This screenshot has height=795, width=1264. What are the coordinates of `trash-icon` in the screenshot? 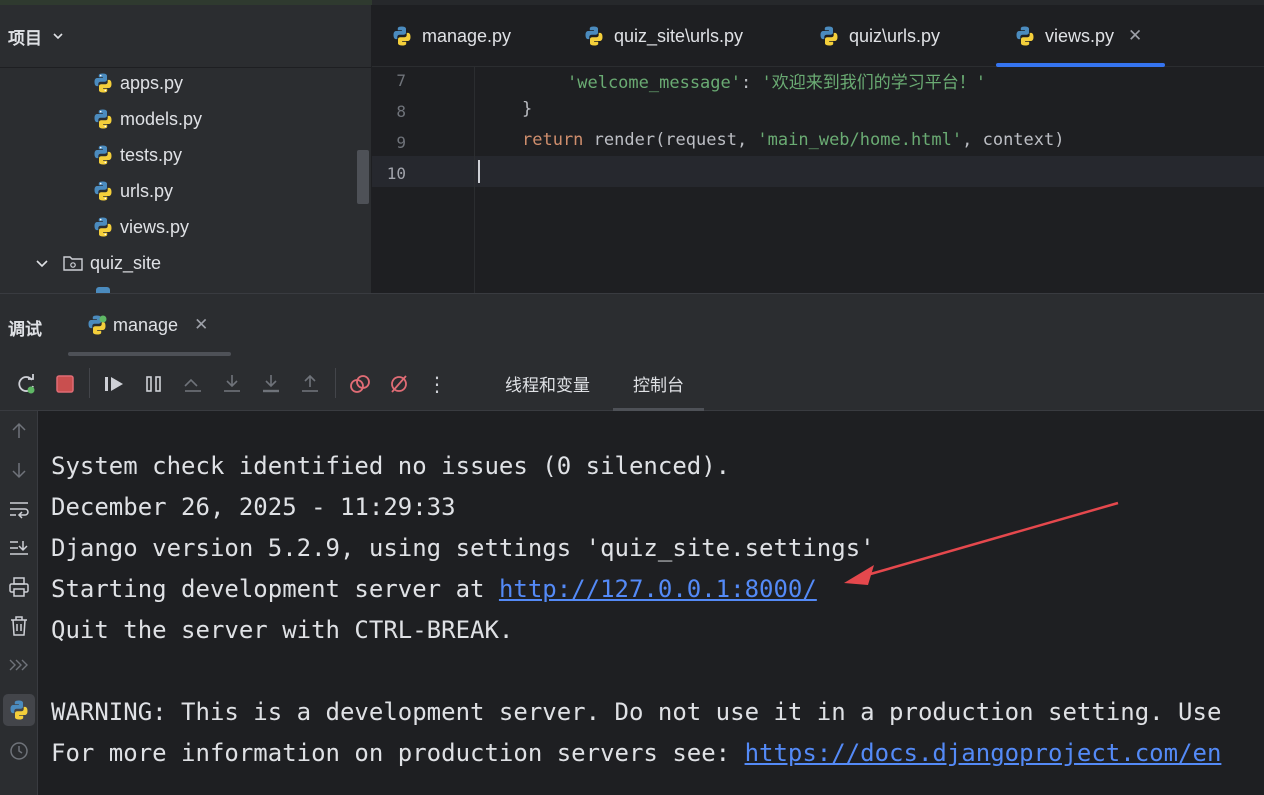 It's located at (19, 626).